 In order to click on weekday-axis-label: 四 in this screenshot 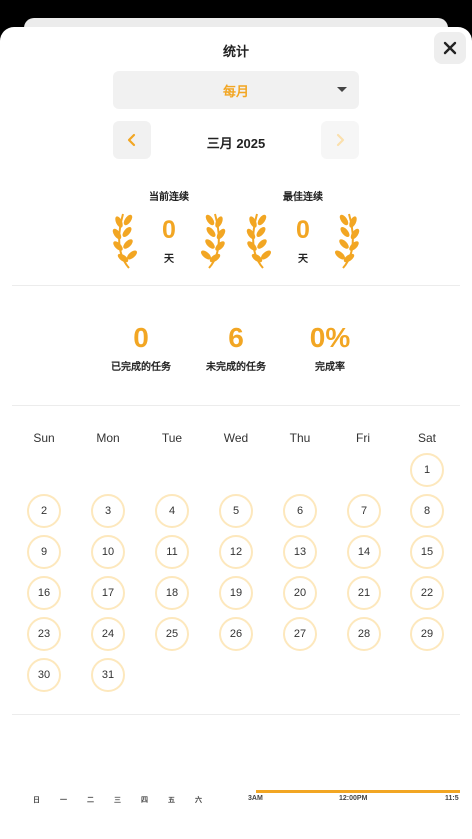, I will do `click(144, 800)`.